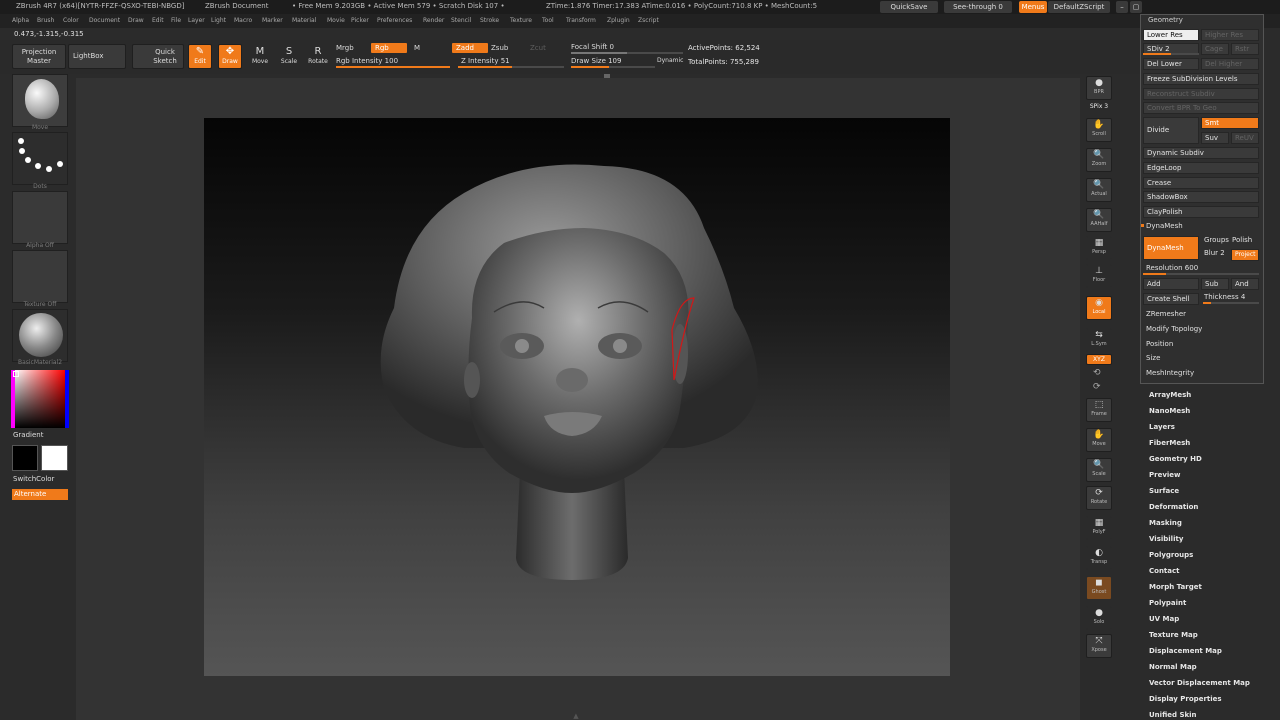 The width and height of the screenshot is (1280, 720). I want to click on menu-material: Material, so click(304, 20).